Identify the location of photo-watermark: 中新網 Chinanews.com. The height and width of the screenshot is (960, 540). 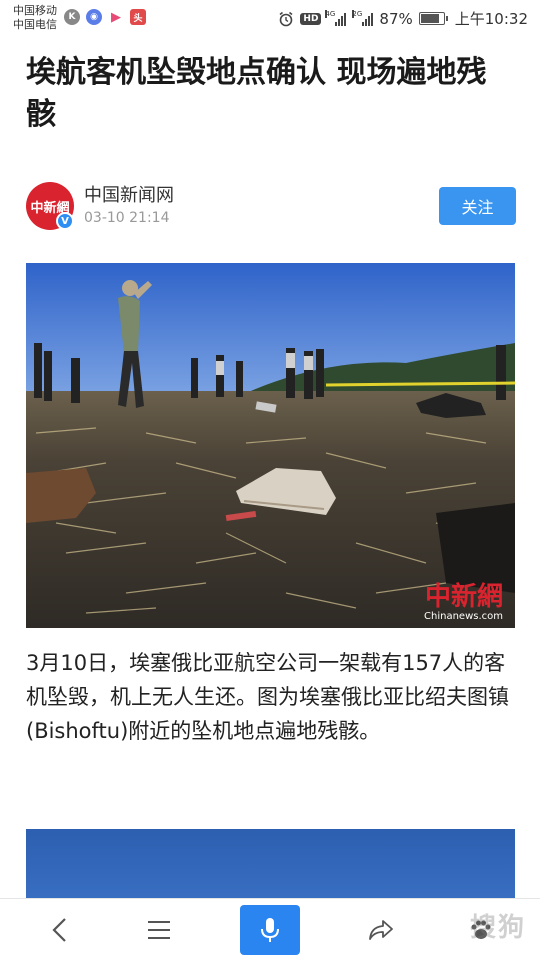
(463, 602).